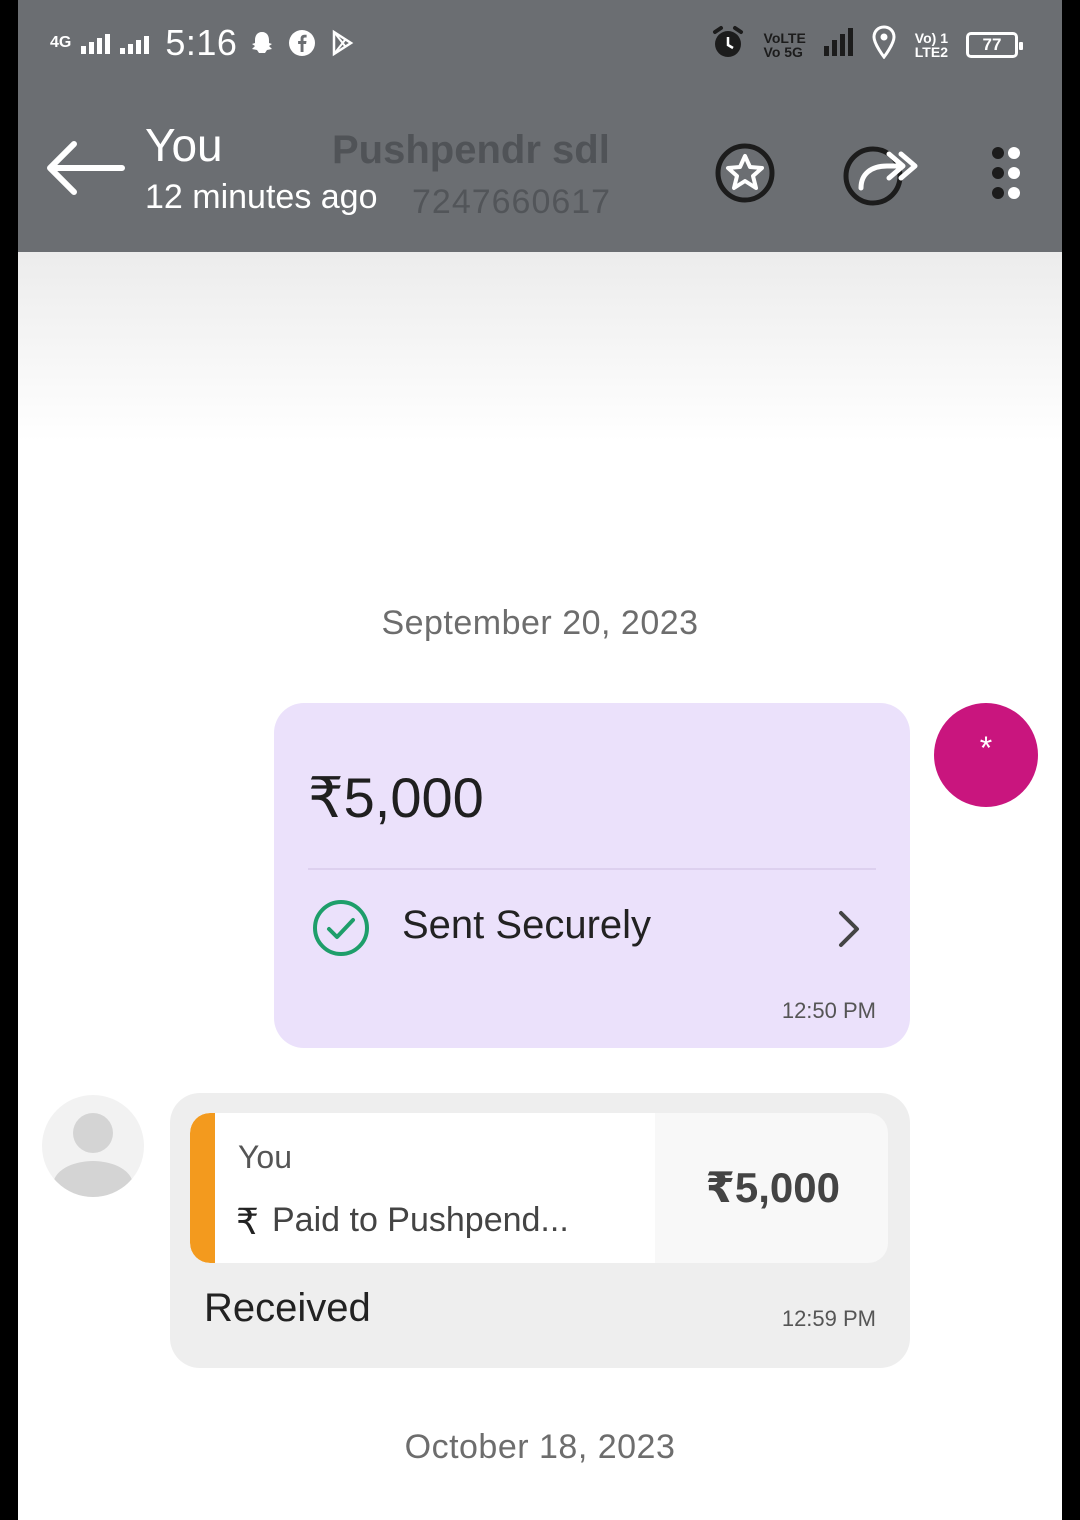  I want to click on summary-left-panel, so click(435, 1188).